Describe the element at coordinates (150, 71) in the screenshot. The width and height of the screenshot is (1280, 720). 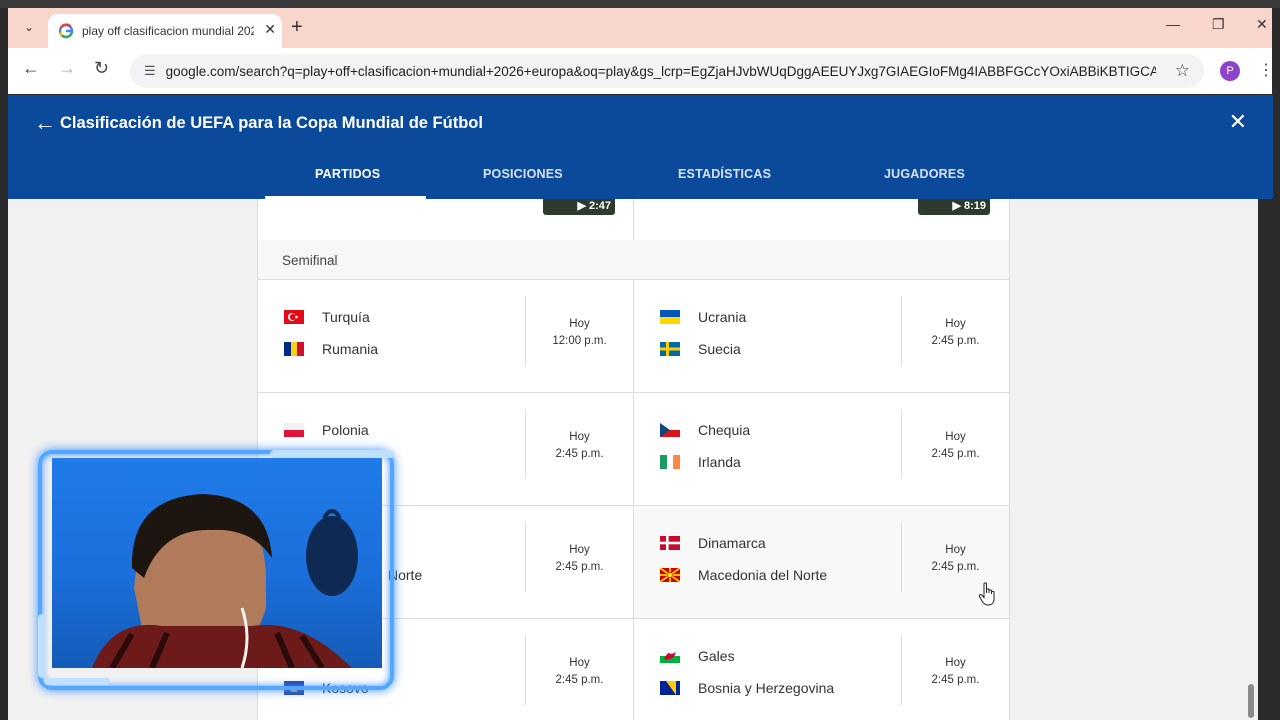
I see `site-settings-icon: ☰` at that location.